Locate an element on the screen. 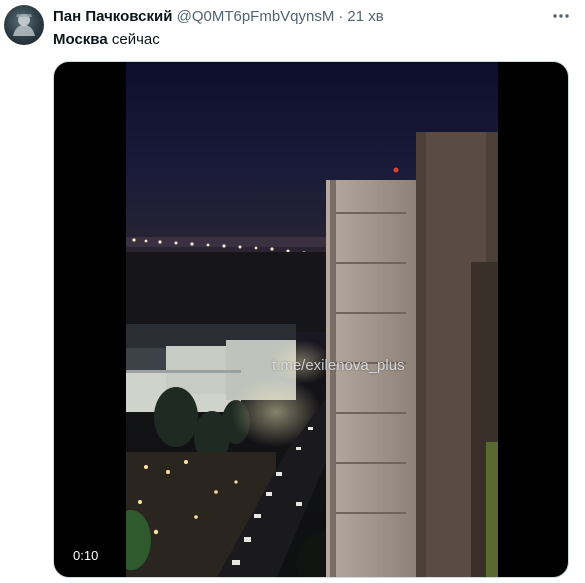 The width and height of the screenshot is (585, 583). author-name: Пан Пачковский is located at coordinates (112, 16).